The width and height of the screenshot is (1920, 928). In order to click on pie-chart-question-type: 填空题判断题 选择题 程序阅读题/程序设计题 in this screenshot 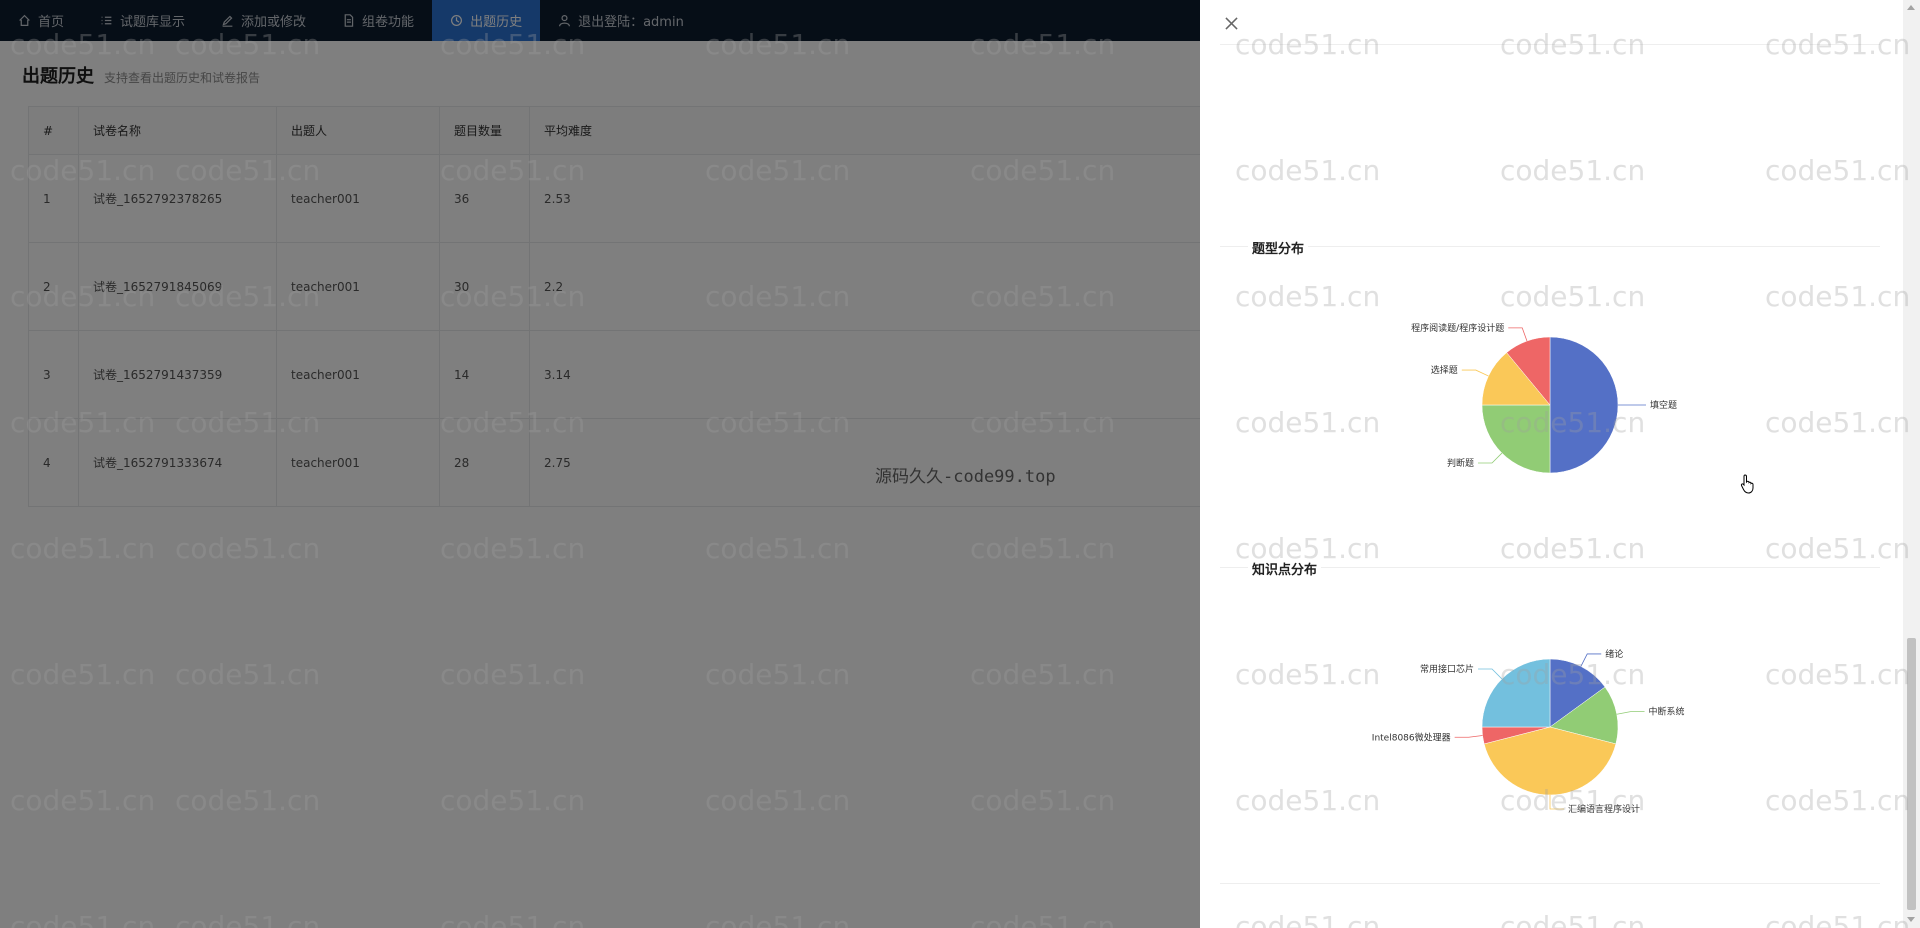, I will do `click(1544, 398)`.